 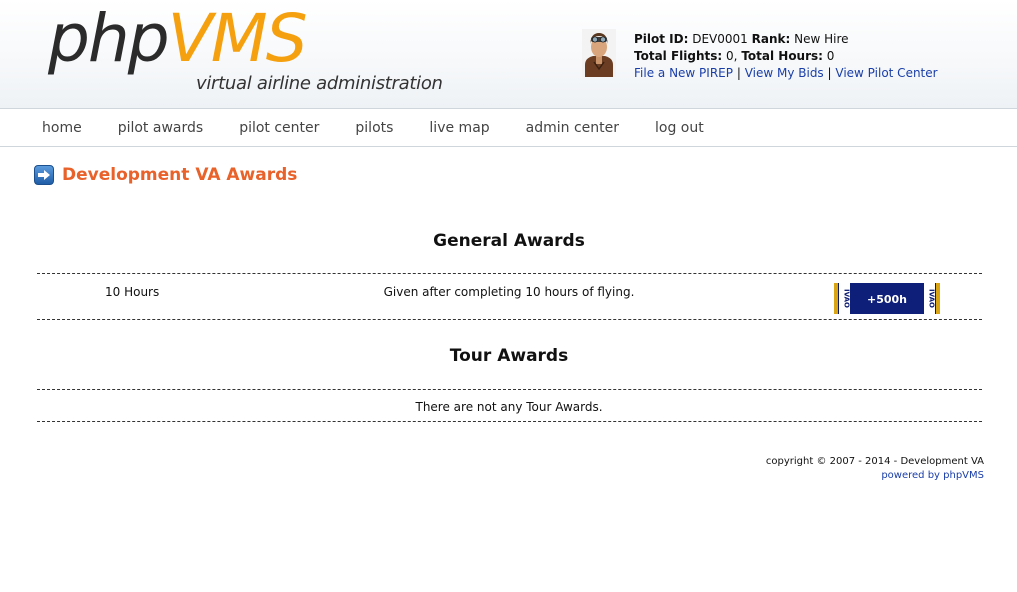 I want to click on rank-value: New Hire, so click(x=821, y=39).